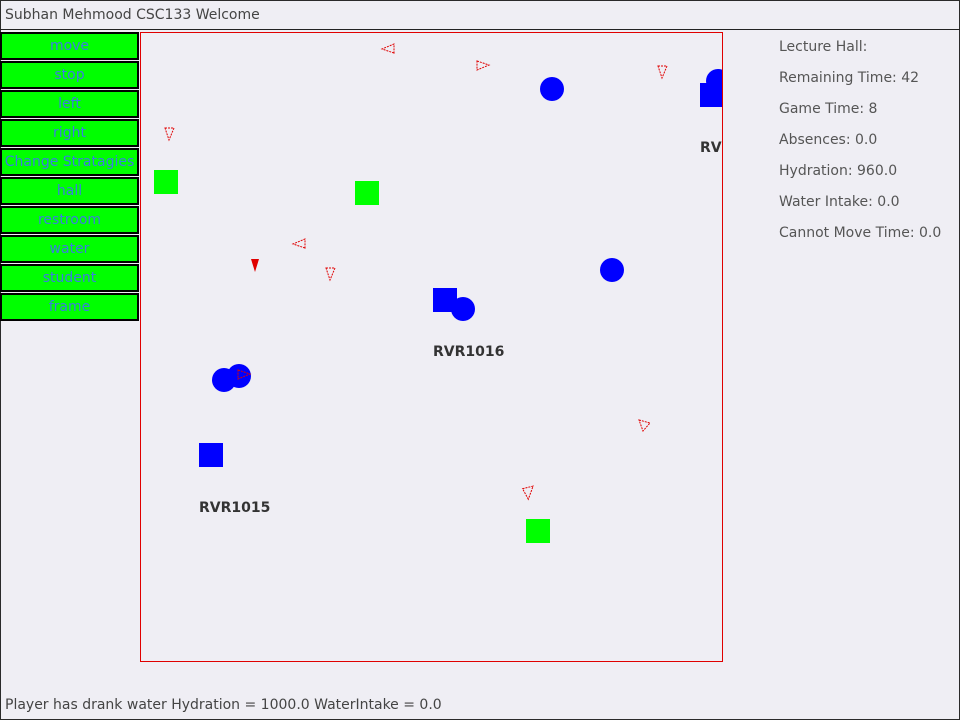 Image resolution: width=960 pixels, height=720 pixels. Describe the element at coordinates (69, 46) in the screenshot. I see `move-button: move` at that location.